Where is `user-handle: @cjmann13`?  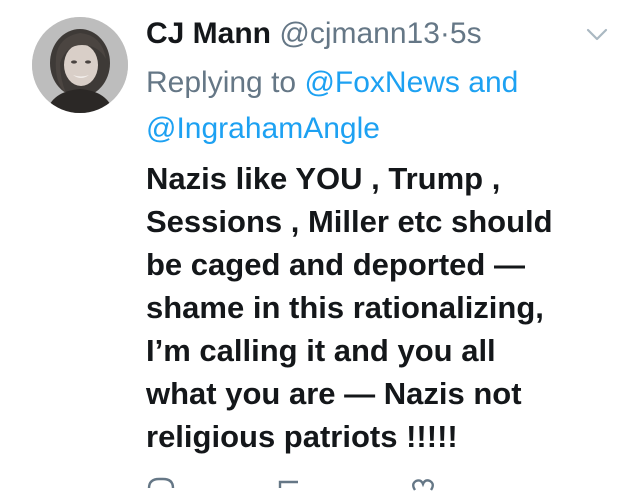
user-handle: @cjmann13 is located at coordinates (359, 33).